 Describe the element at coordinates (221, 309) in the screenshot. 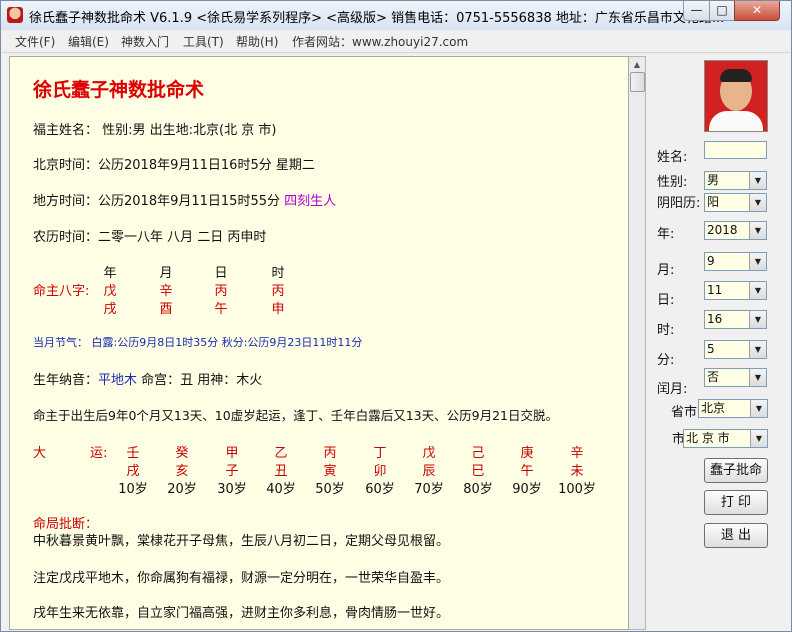

I see `bazi-branch-day: 午` at that location.